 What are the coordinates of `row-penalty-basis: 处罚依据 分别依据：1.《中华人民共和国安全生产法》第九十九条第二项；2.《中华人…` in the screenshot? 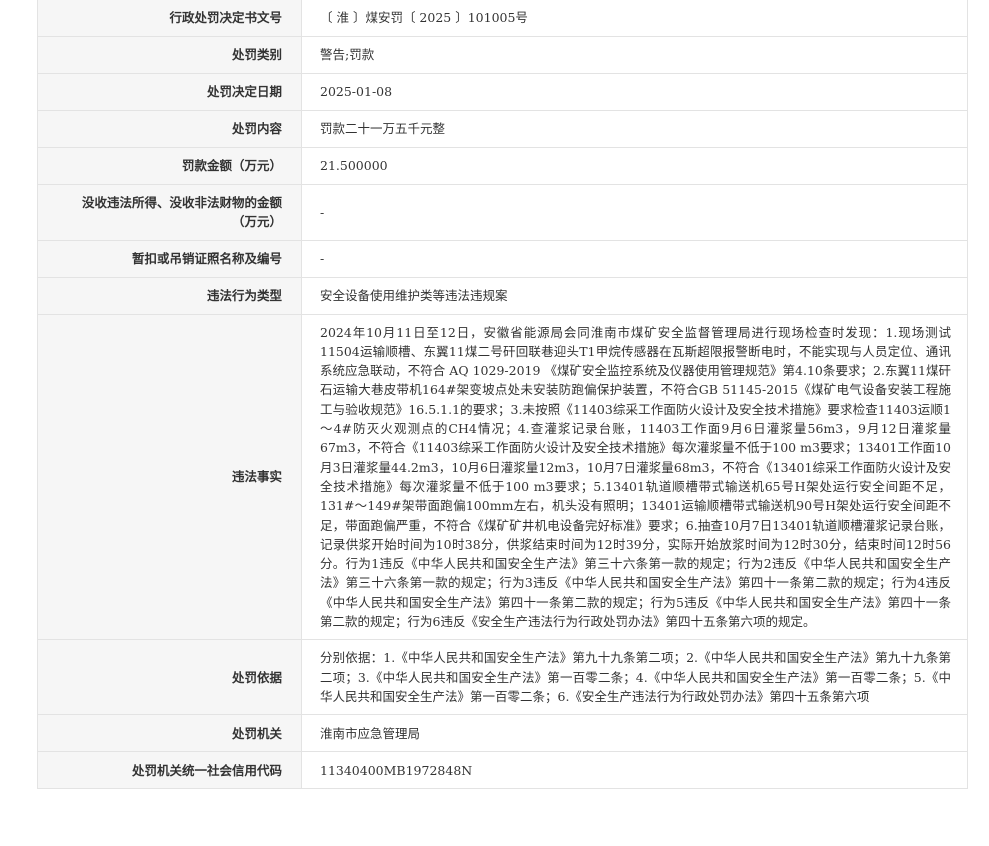 It's located at (502, 677).